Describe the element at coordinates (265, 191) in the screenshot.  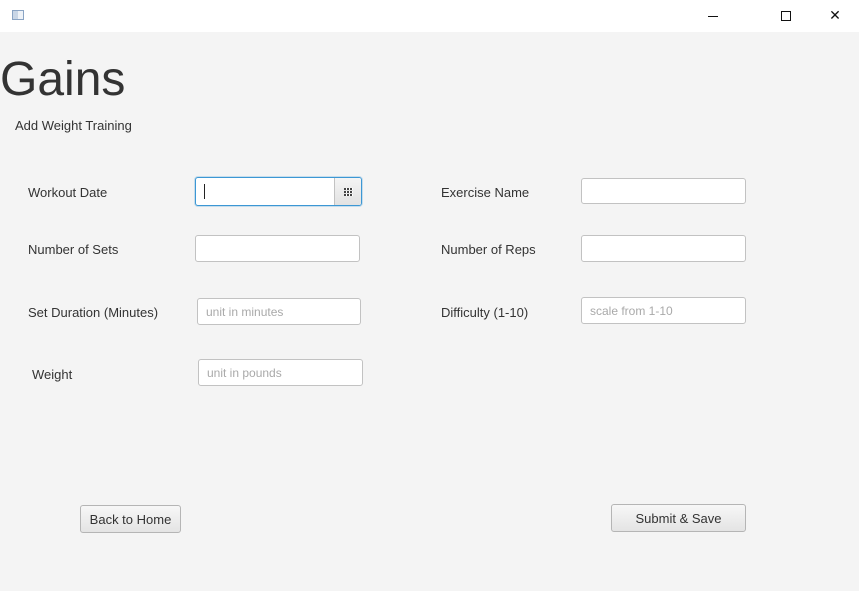
I see `workout-date-input` at that location.